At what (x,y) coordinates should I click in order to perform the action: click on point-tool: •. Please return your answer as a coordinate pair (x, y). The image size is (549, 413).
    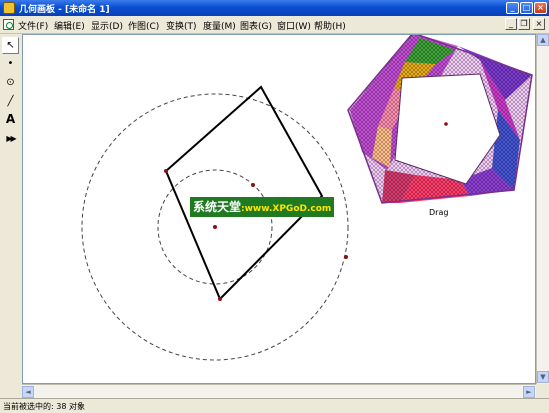
    Looking at the image, I should click on (10, 64).